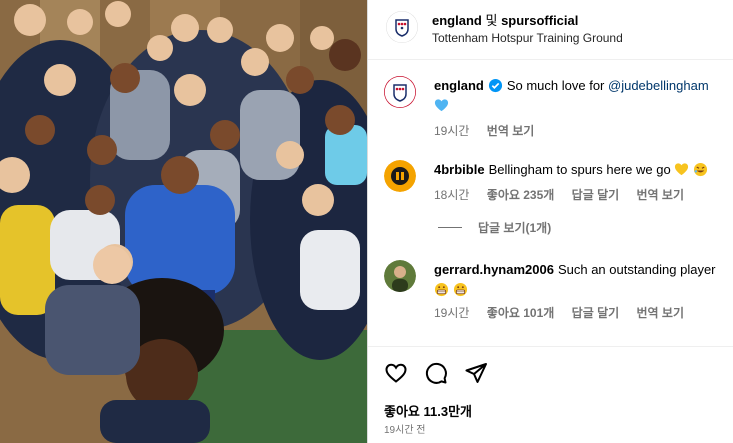 Image resolution: width=733 pixels, height=443 pixels. I want to click on share-icon, so click(476, 373).